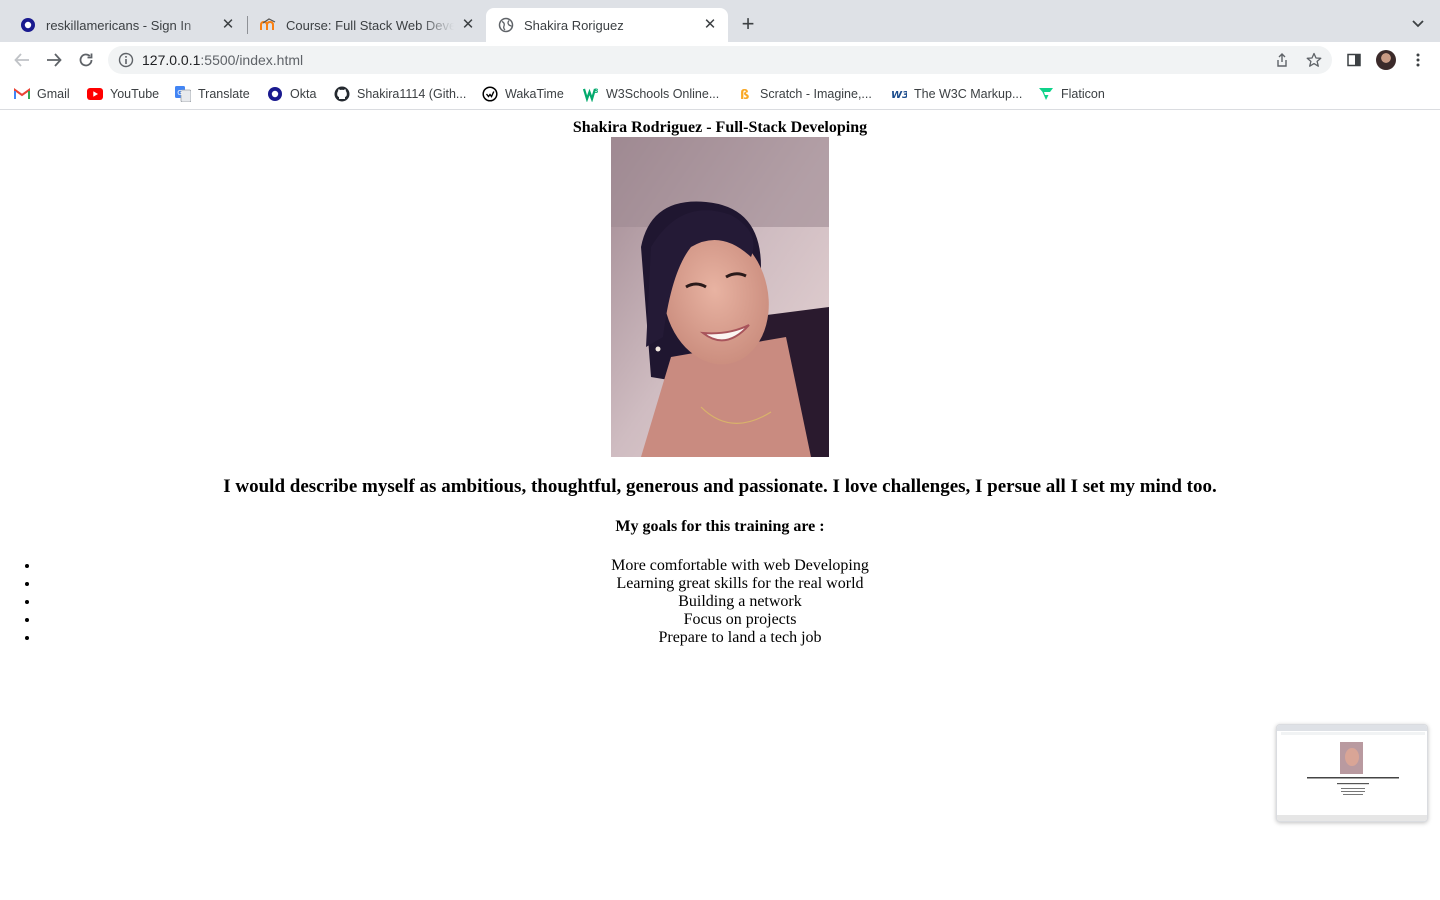 Image resolution: width=1440 pixels, height=900 pixels. I want to click on bookmark-label: Flaticon, so click(1083, 94).